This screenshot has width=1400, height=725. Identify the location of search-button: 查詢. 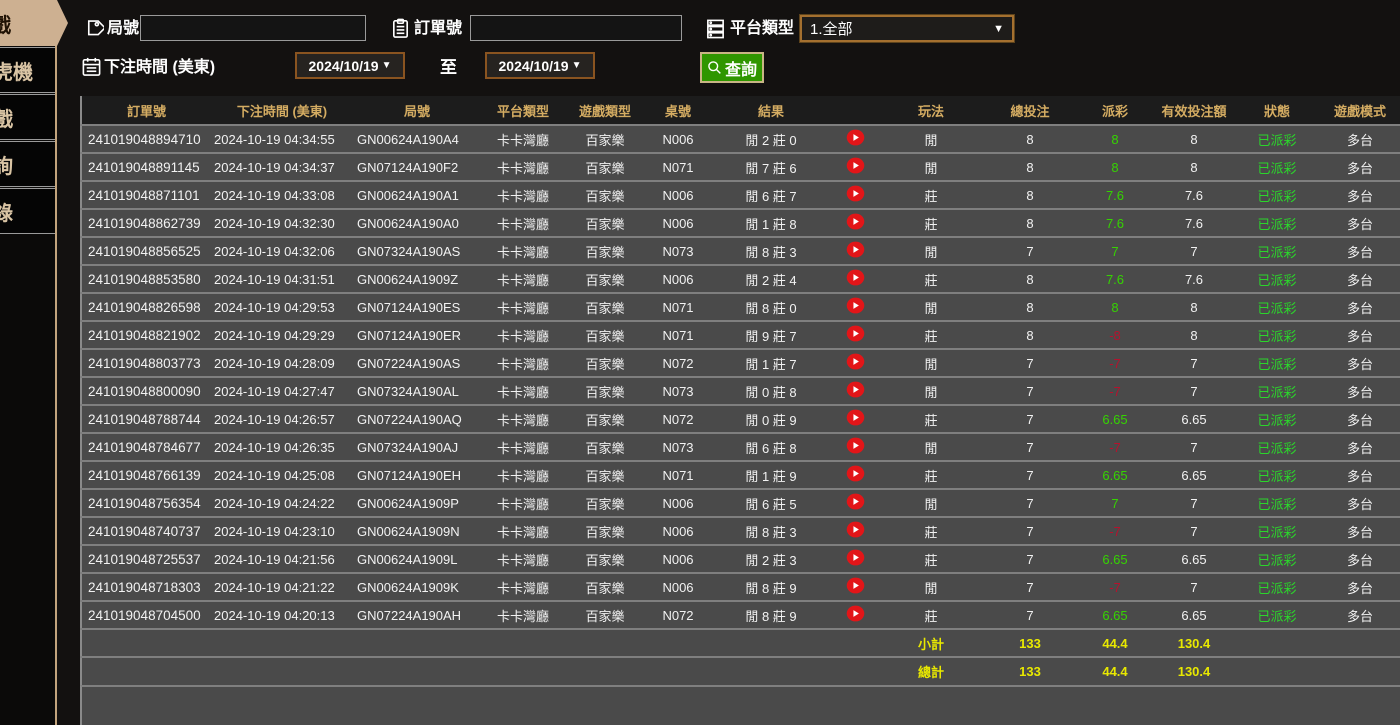
(732, 67).